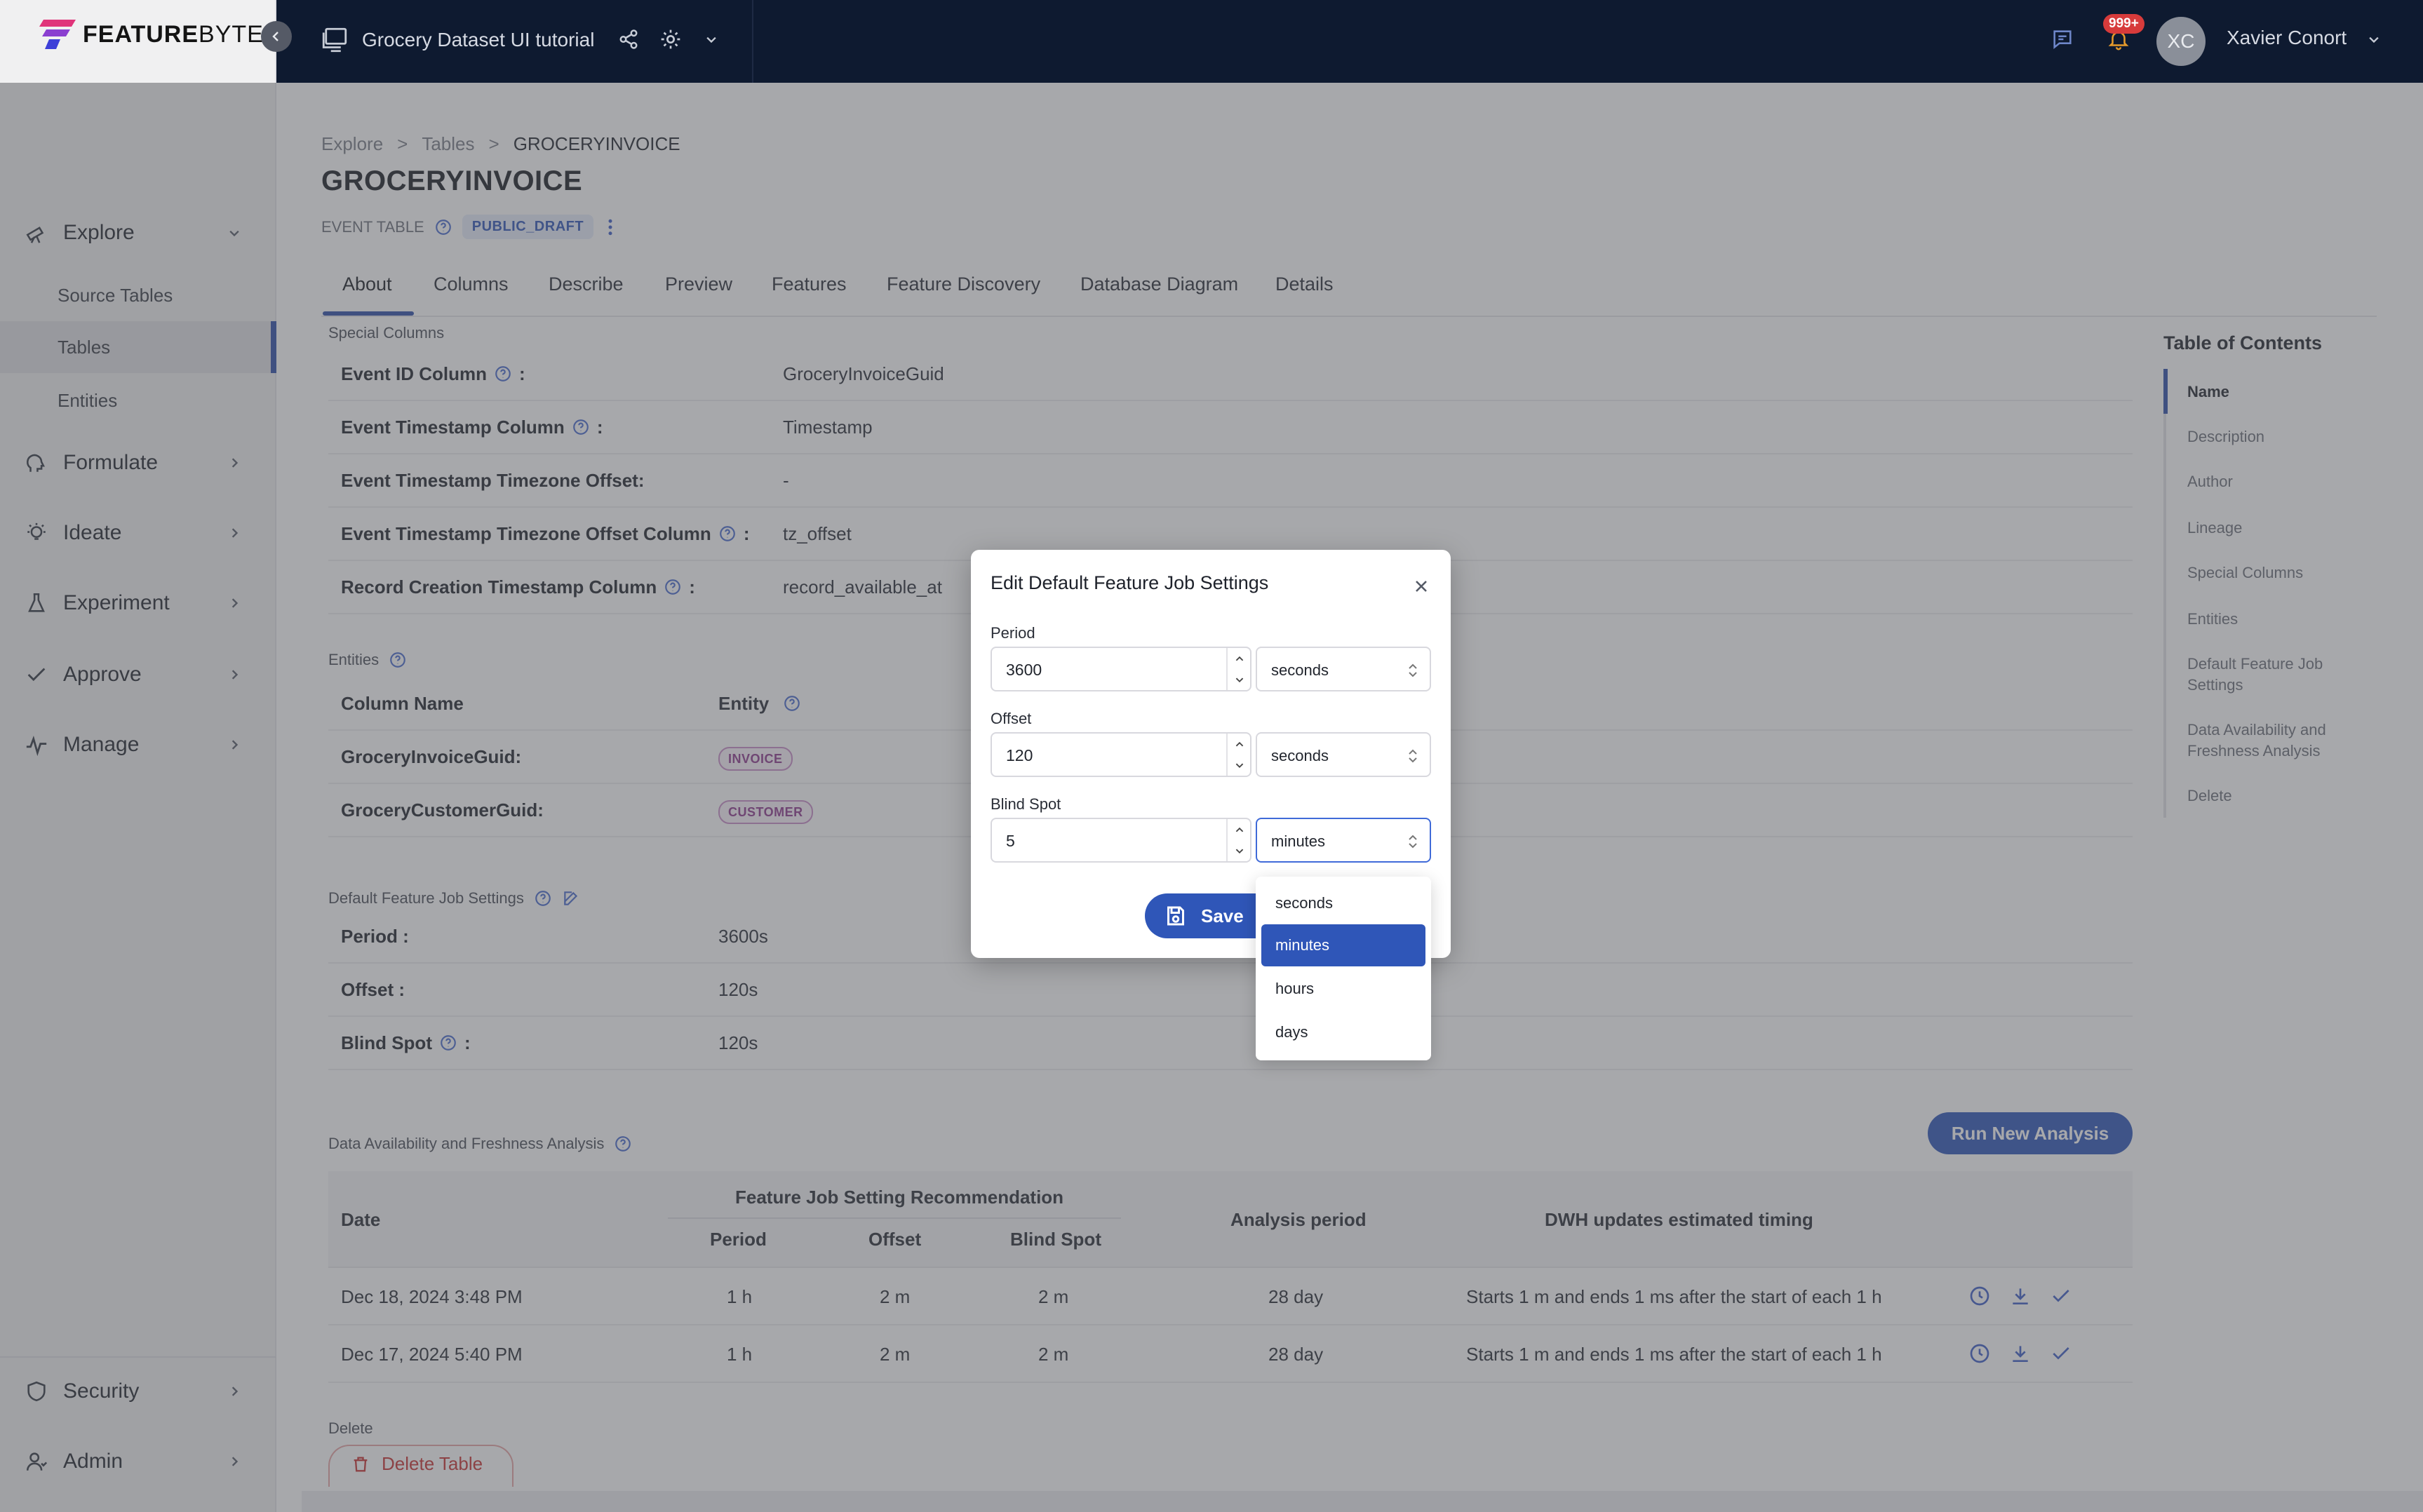  Describe the element at coordinates (1130, 582) in the screenshot. I see `dialog-title: Edit Default Feature Job Settings` at that location.